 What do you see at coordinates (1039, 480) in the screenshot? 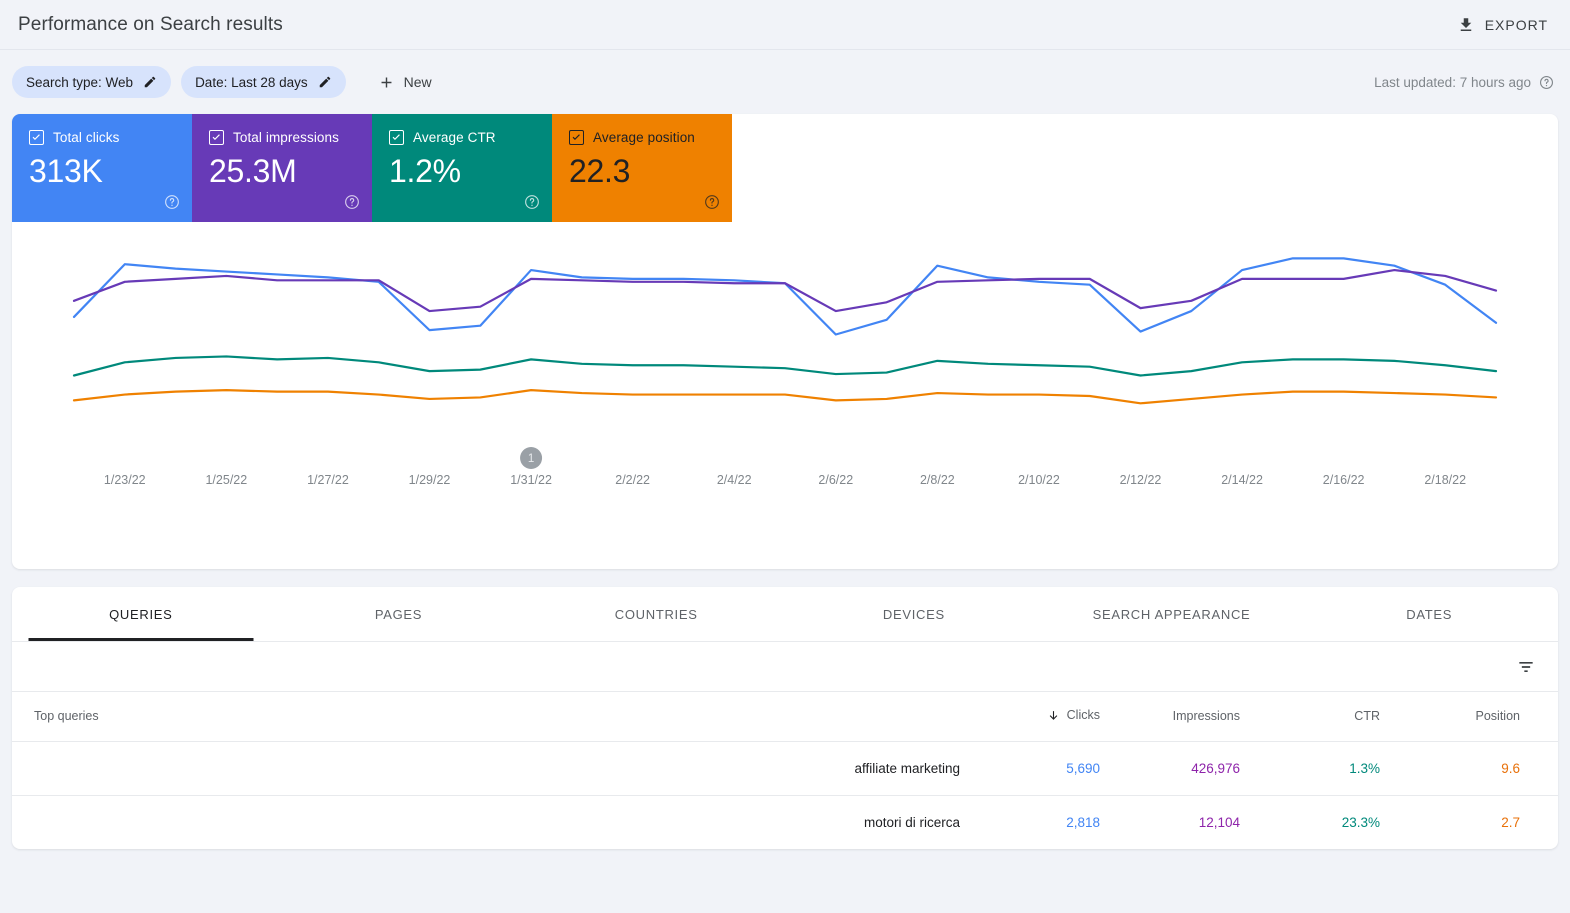
I see `chart-x-tick-label: 2/10/22` at bounding box center [1039, 480].